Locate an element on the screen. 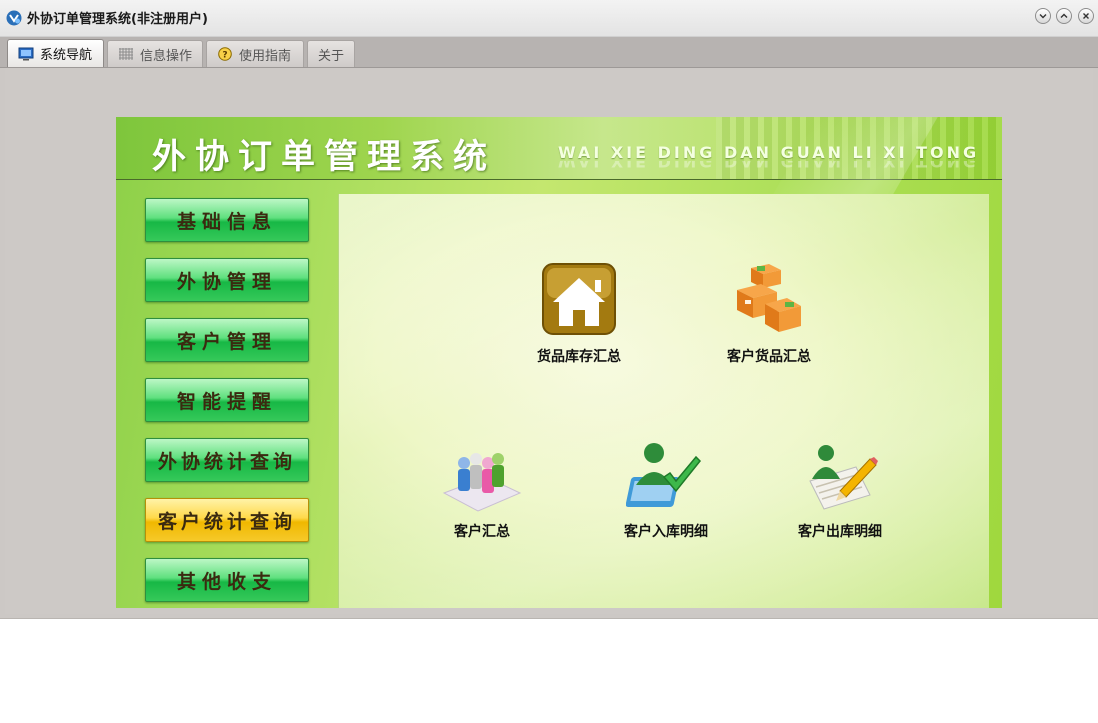 This screenshot has width=1098, height=723. title-bar: 外协订单管理系统(非注册用户) is located at coordinates (549, 18).